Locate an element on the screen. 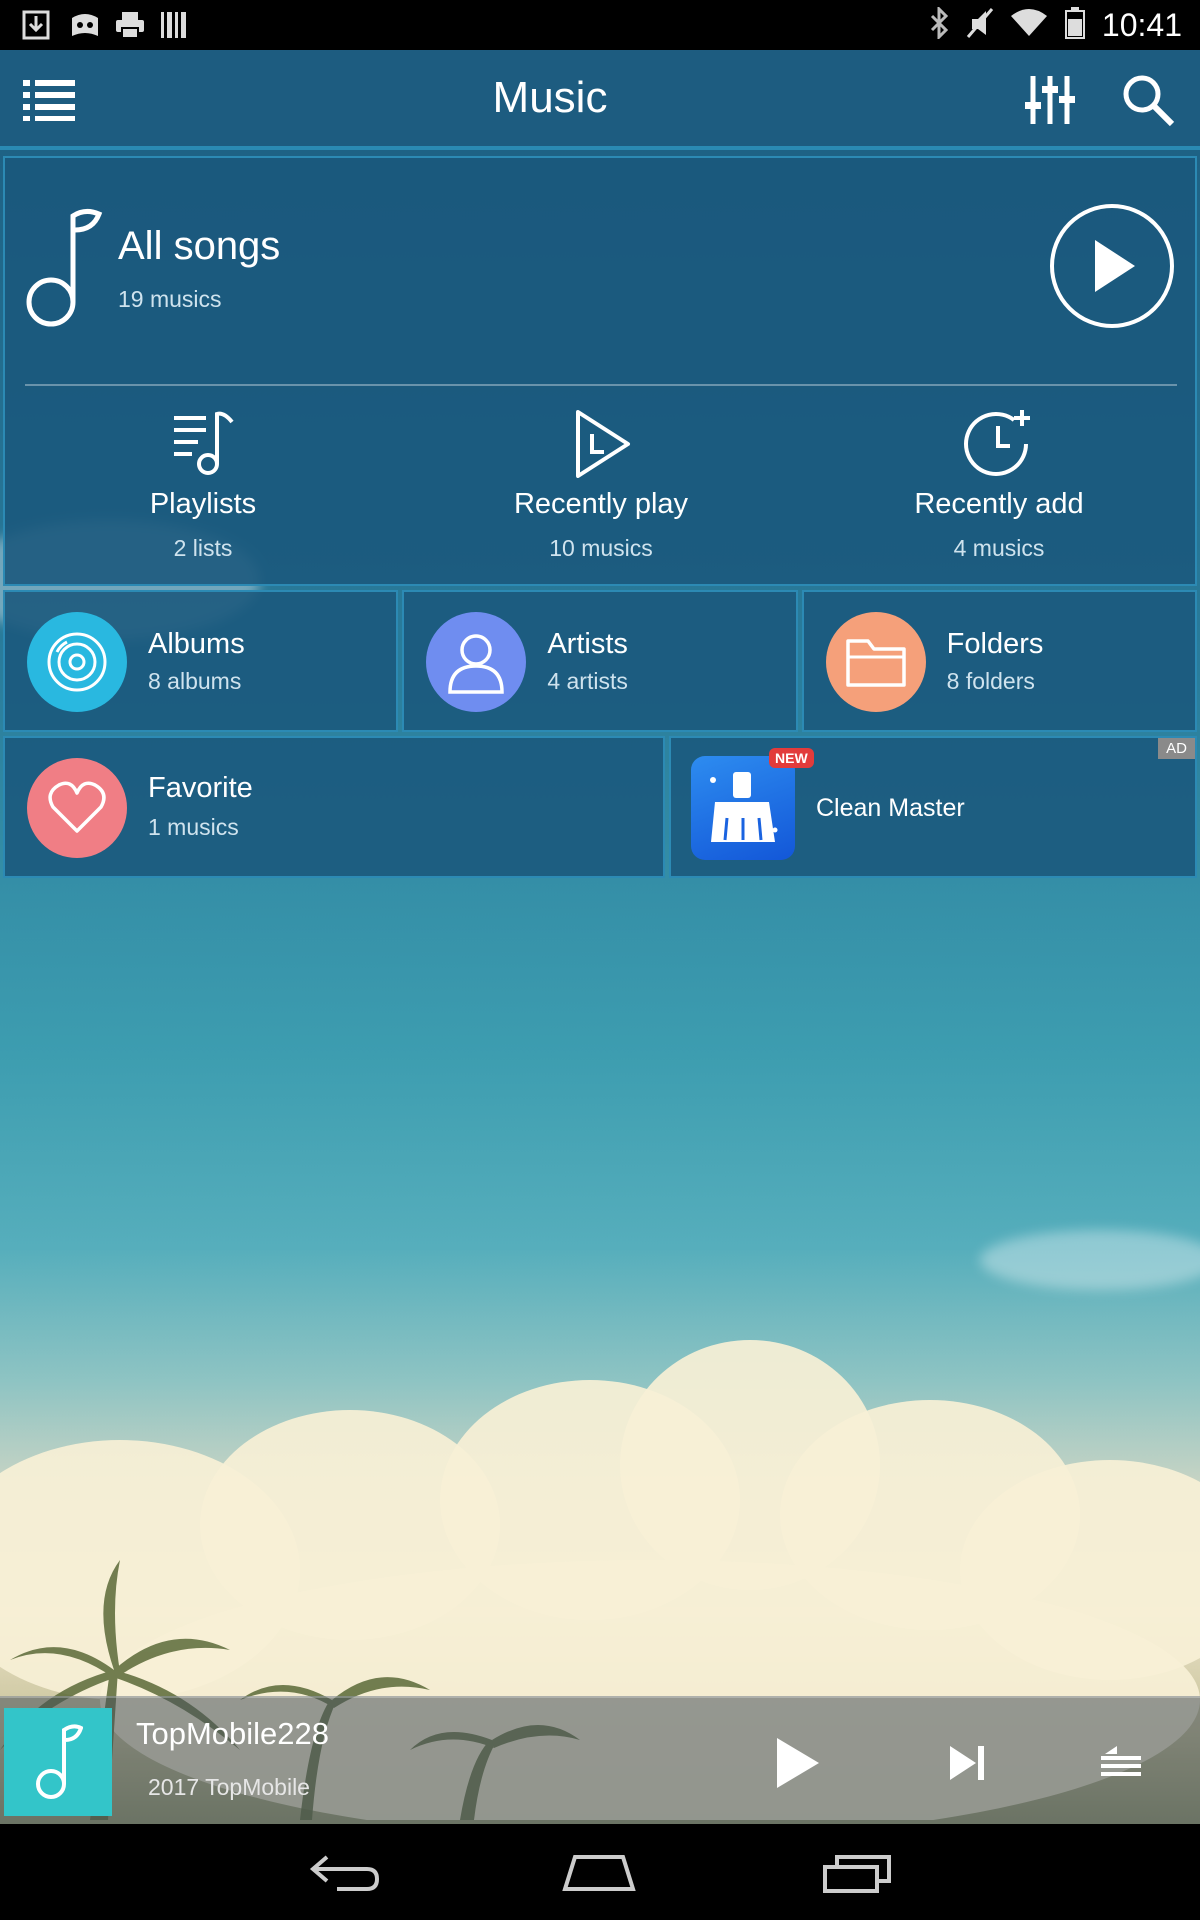  download-icon is located at coordinates (36, 25).